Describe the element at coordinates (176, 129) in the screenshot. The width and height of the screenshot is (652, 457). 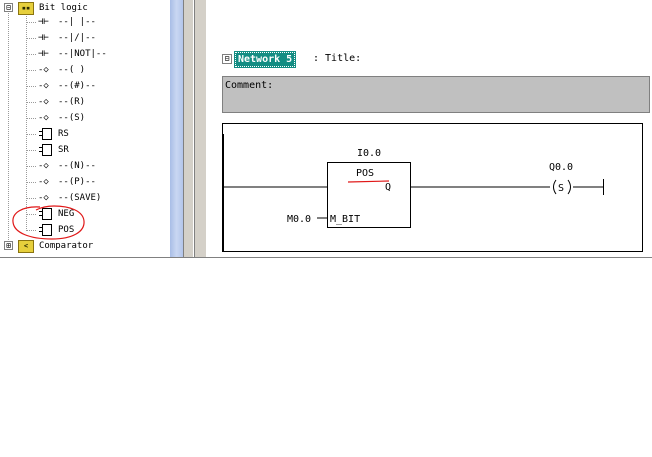
I see `pane-scroll-strip` at that location.